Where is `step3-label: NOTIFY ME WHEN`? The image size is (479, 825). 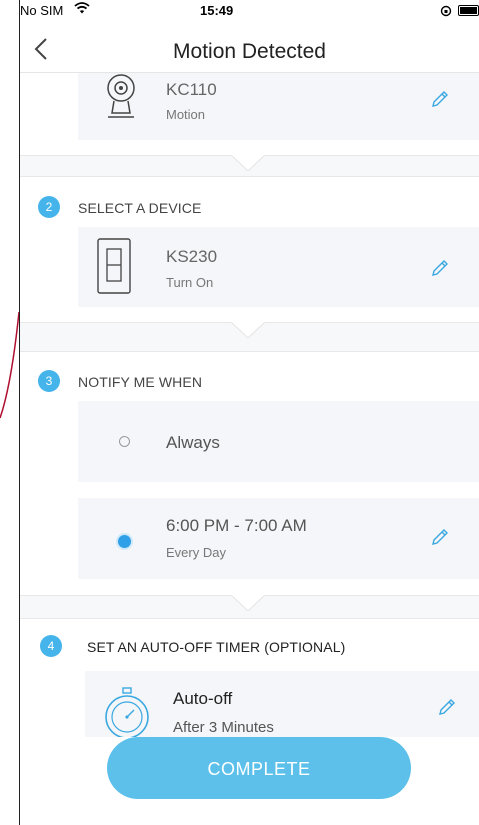 step3-label: NOTIFY ME WHEN is located at coordinates (140, 382).